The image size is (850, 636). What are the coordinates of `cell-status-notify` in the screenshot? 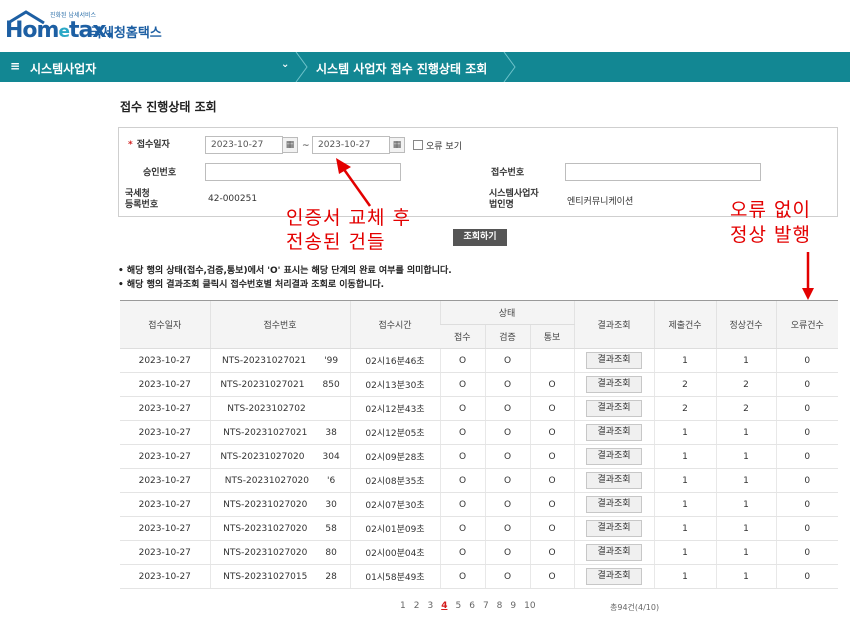 It's located at (551, 360).